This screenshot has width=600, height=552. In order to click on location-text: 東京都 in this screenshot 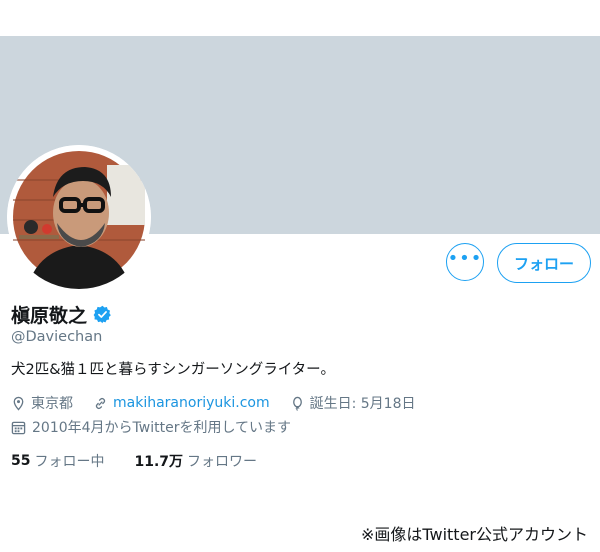, I will do `click(52, 404)`.